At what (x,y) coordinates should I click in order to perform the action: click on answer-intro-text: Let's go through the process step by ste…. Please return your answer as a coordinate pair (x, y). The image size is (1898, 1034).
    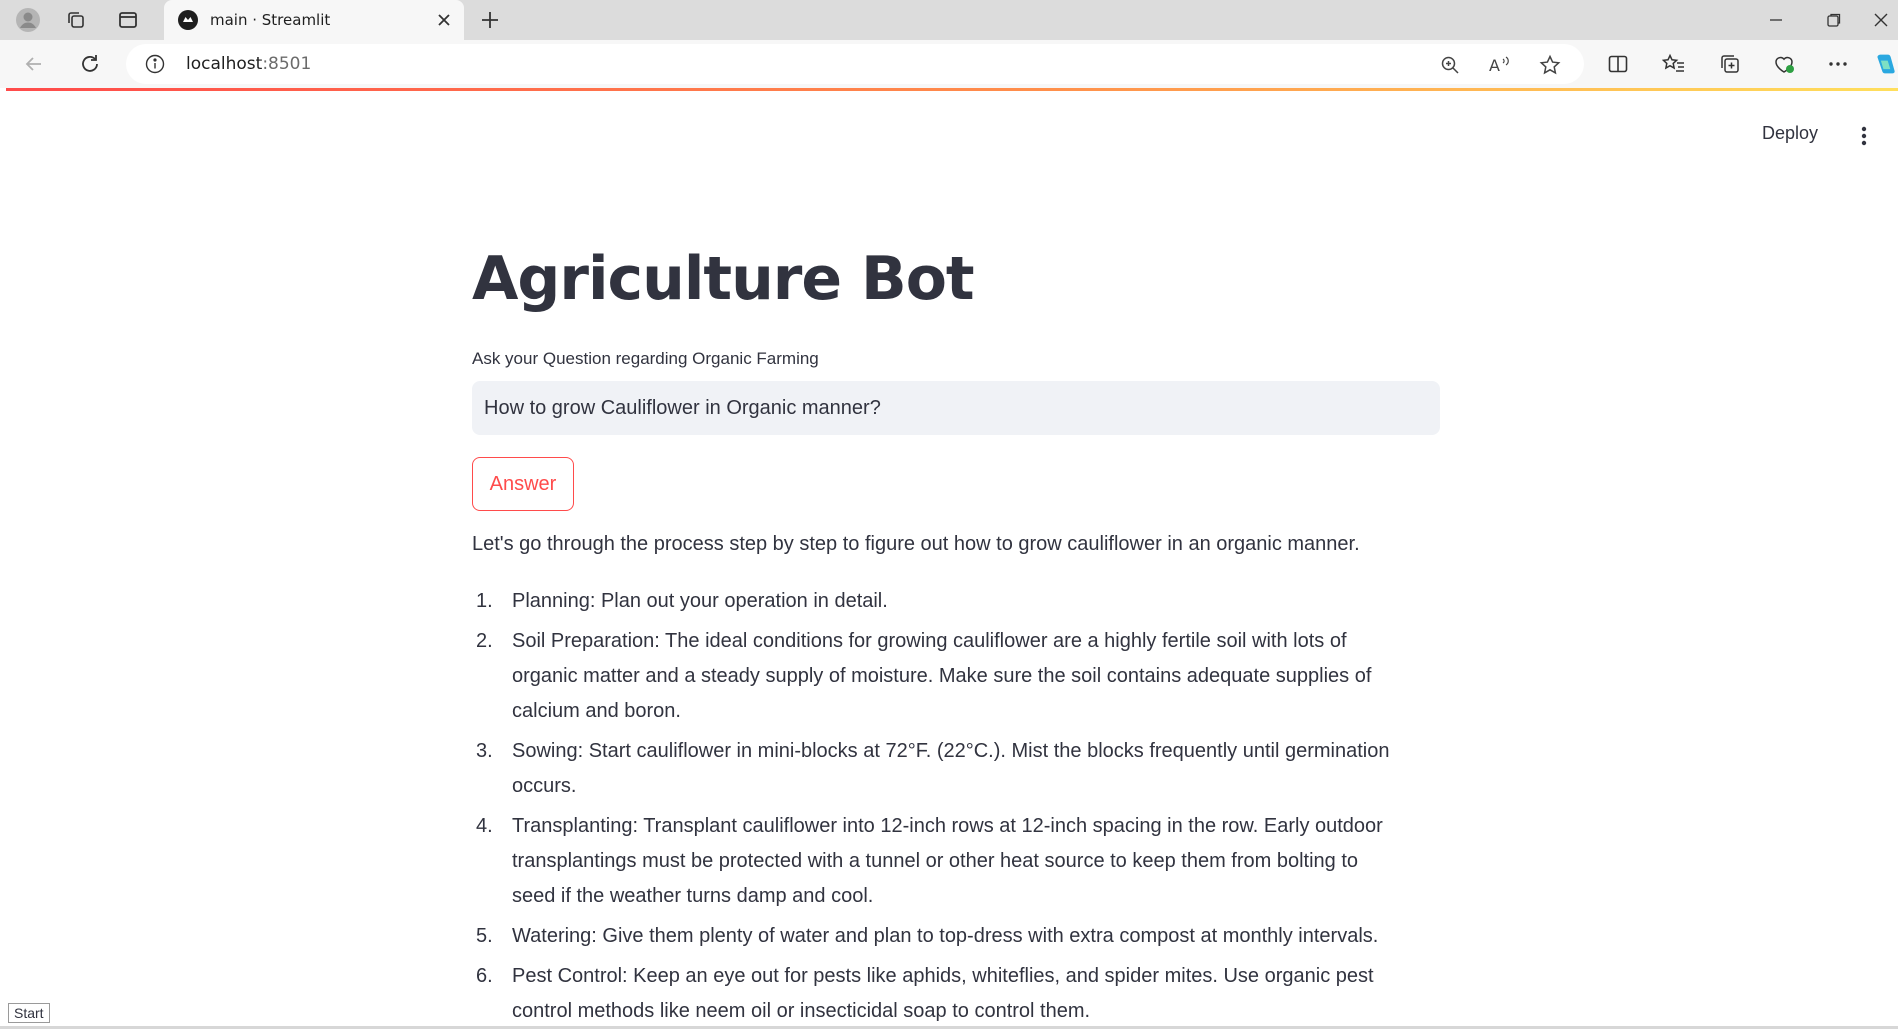
    Looking at the image, I should click on (916, 544).